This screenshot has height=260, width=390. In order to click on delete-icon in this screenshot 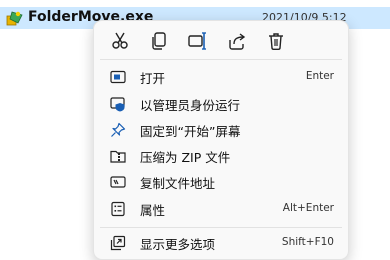, I will do `click(276, 41)`.